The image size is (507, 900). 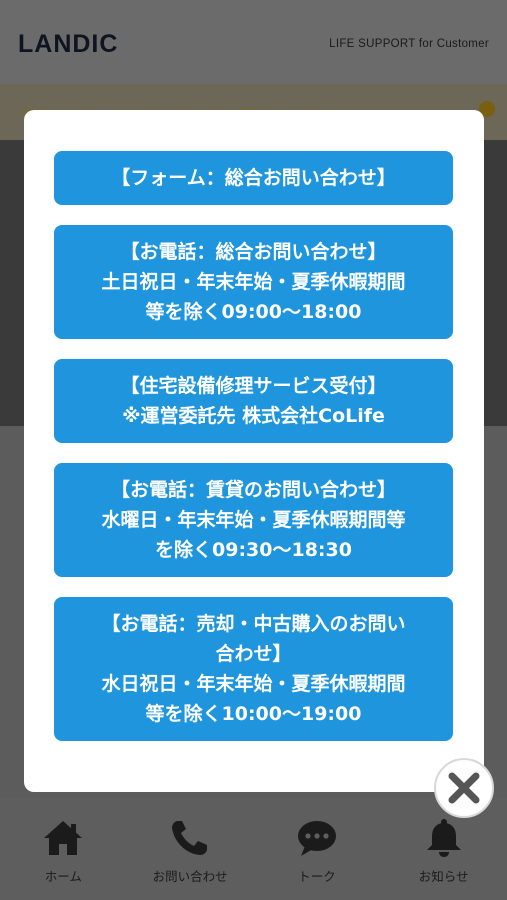 I want to click on button-line: 合わせ】, so click(x=253, y=654).